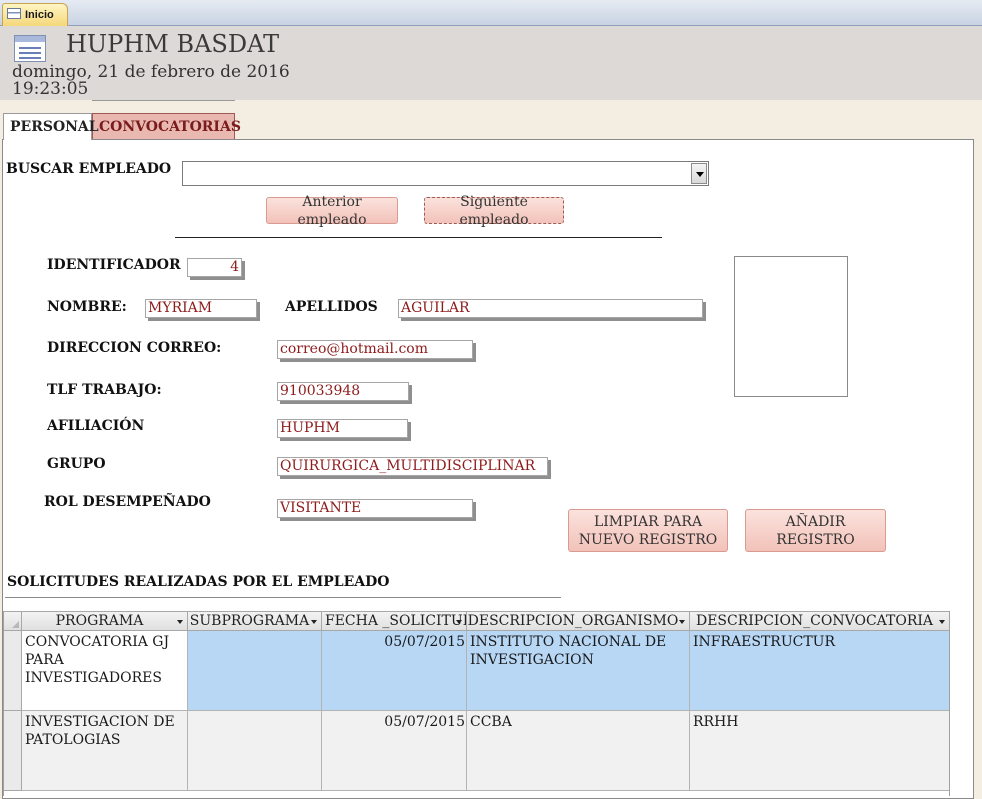 Image resolution: width=982 pixels, height=799 pixels. What do you see at coordinates (134, 348) in the screenshot?
I see `email-label: DIRECCION CORREO:` at bounding box center [134, 348].